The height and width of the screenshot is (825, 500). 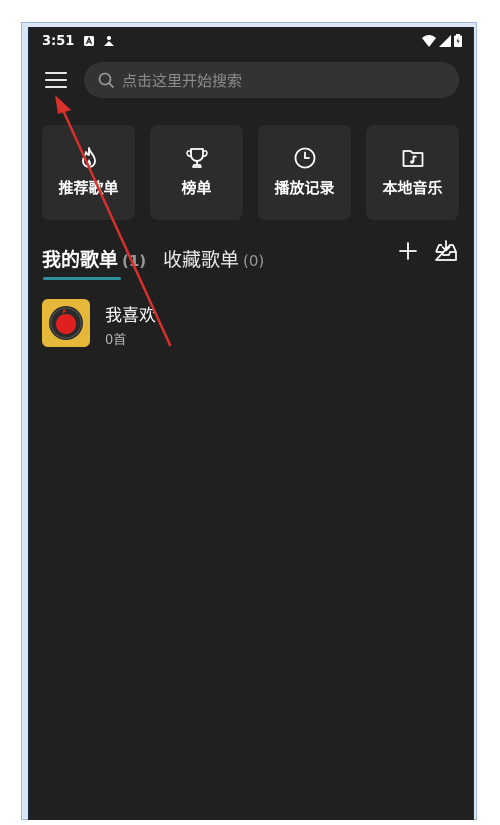 What do you see at coordinates (412, 158) in the screenshot?
I see `music-folder-icon` at bounding box center [412, 158].